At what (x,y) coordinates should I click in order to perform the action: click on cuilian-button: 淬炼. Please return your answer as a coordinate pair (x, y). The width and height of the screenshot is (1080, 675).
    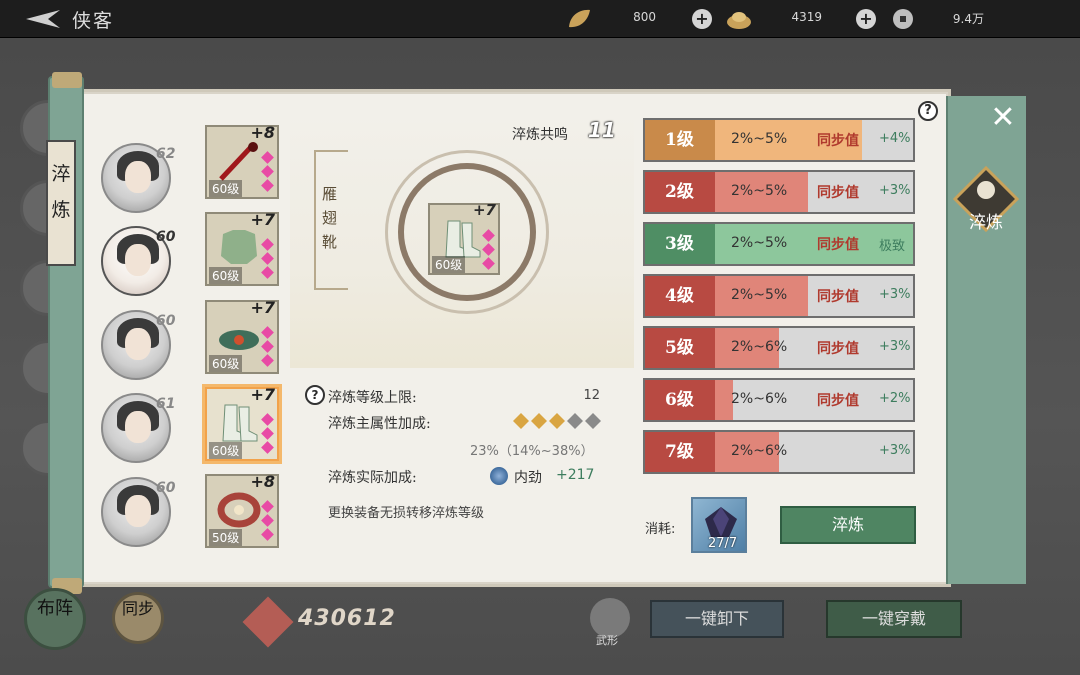
    Looking at the image, I should click on (848, 525).